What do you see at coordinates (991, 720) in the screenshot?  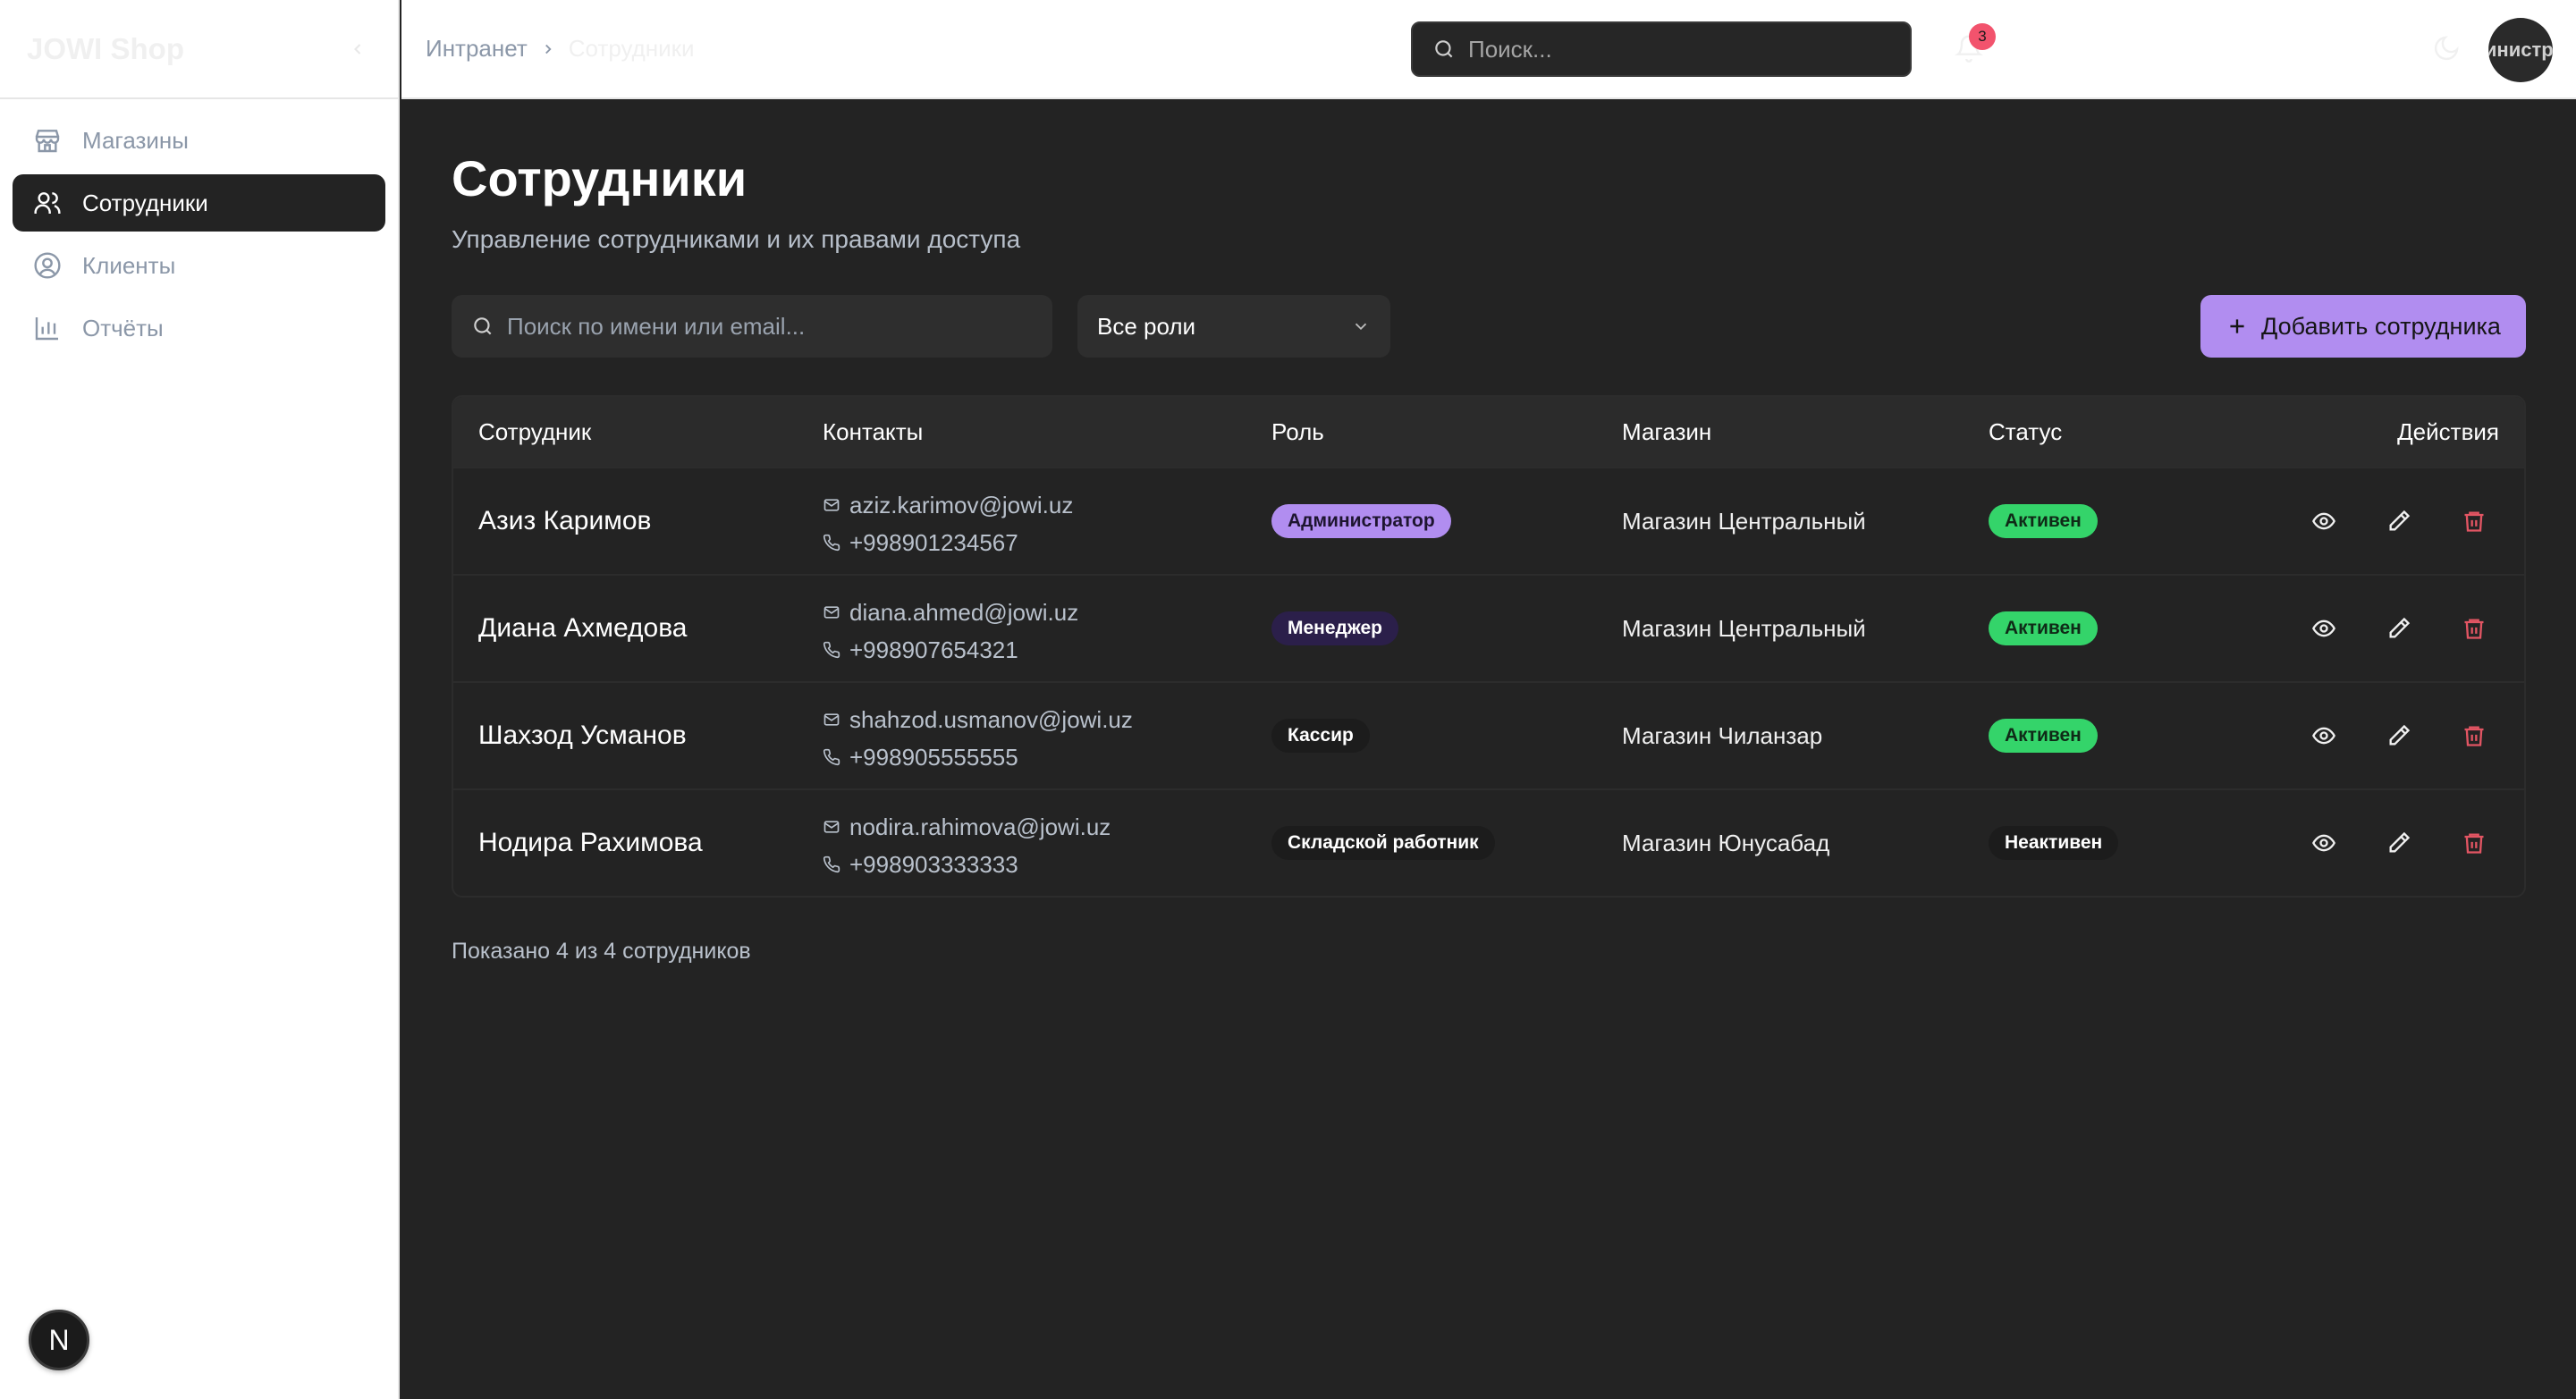 I see `employee-email: shahzod.usmanov@jowi.uz` at bounding box center [991, 720].